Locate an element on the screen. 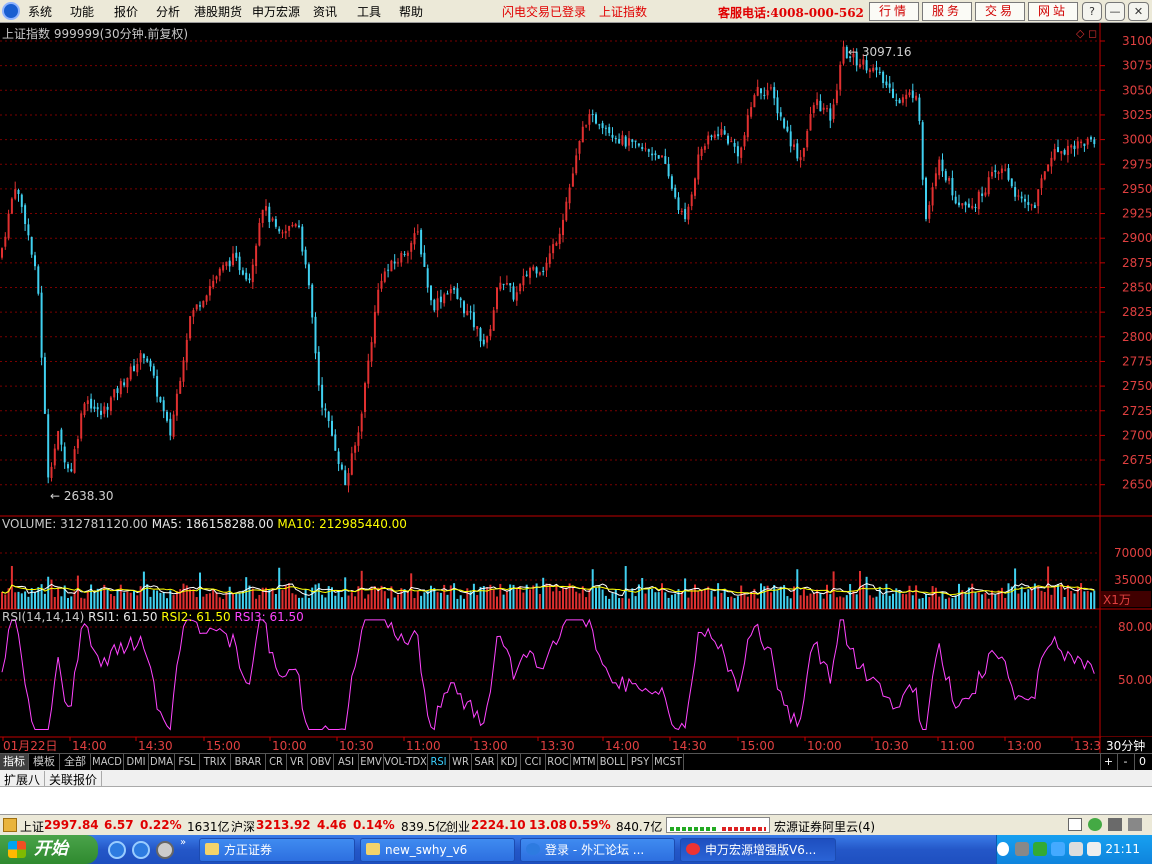 This screenshot has width=1152, height=864. wifi-icon is located at coordinates (1095, 824).